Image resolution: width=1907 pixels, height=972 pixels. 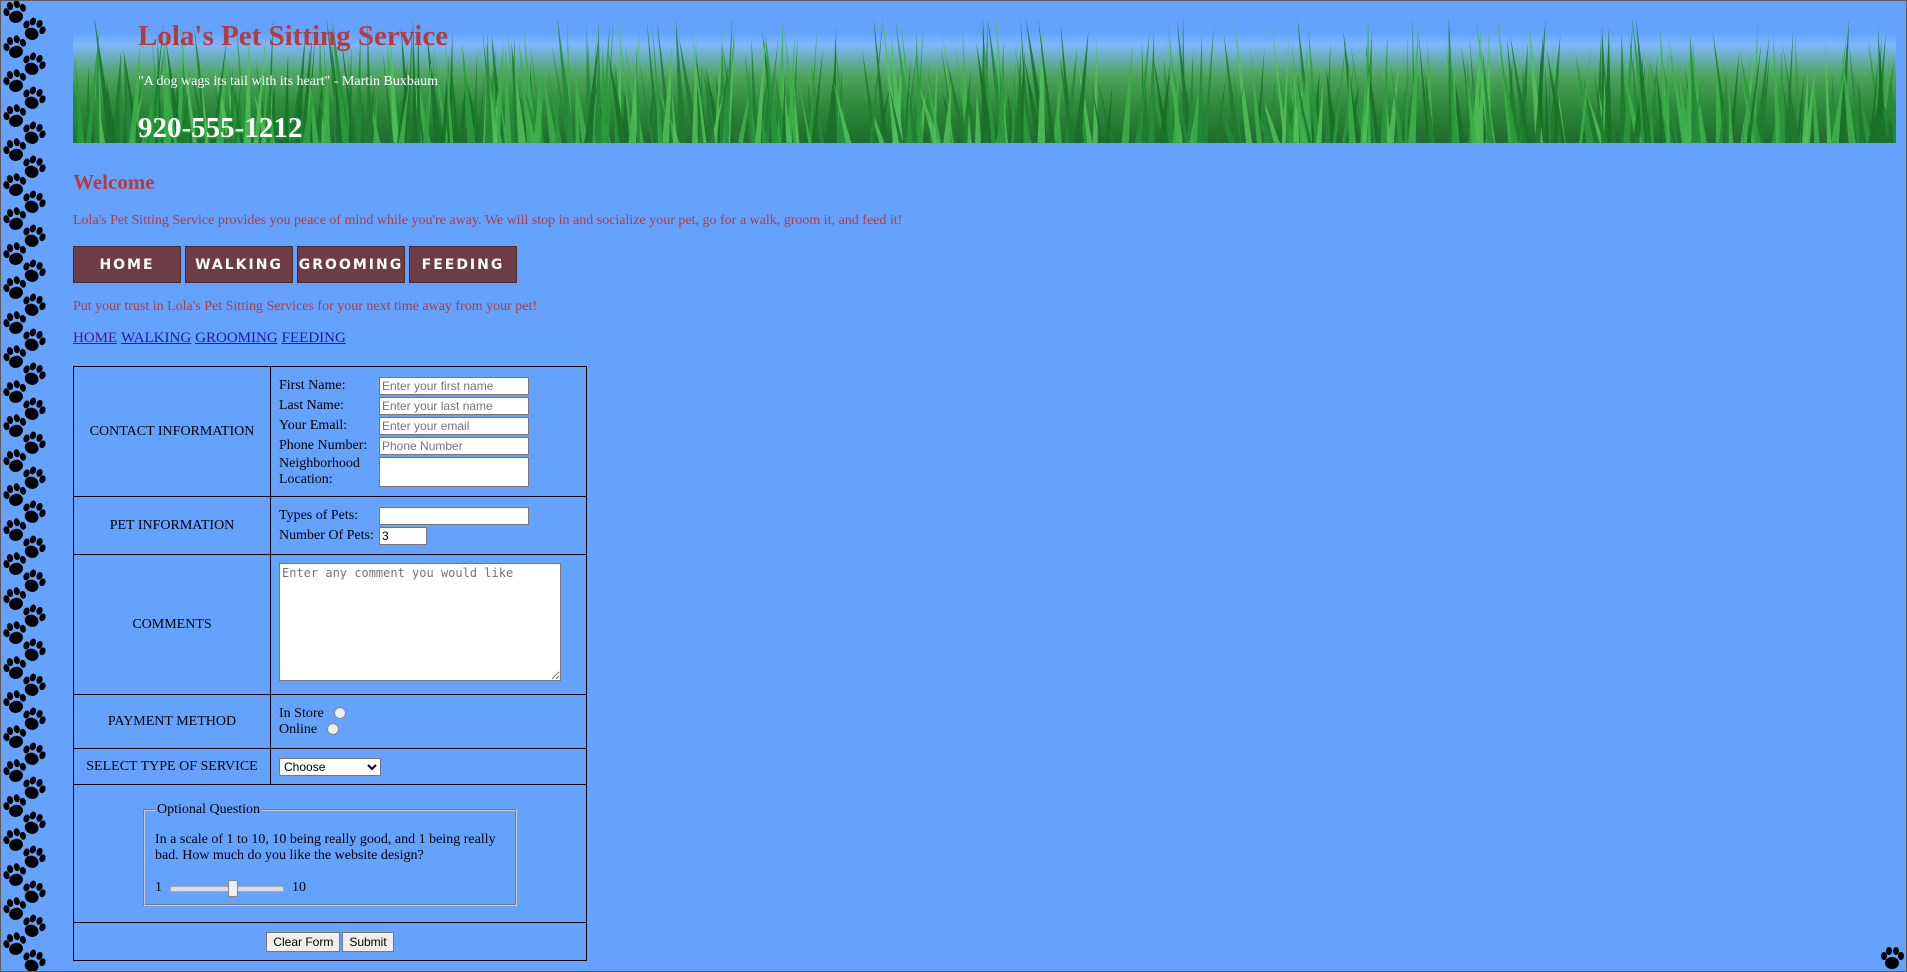 I want to click on pet-types-label: Types of Pets:, so click(x=319, y=515).